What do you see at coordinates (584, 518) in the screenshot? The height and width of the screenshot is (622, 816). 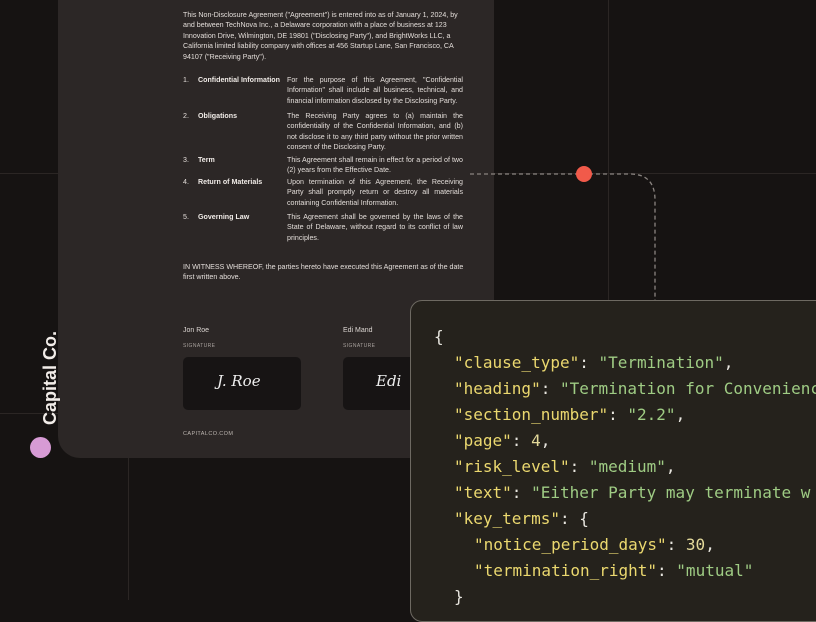 I see `json-value: {` at bounding box center [584, 518].